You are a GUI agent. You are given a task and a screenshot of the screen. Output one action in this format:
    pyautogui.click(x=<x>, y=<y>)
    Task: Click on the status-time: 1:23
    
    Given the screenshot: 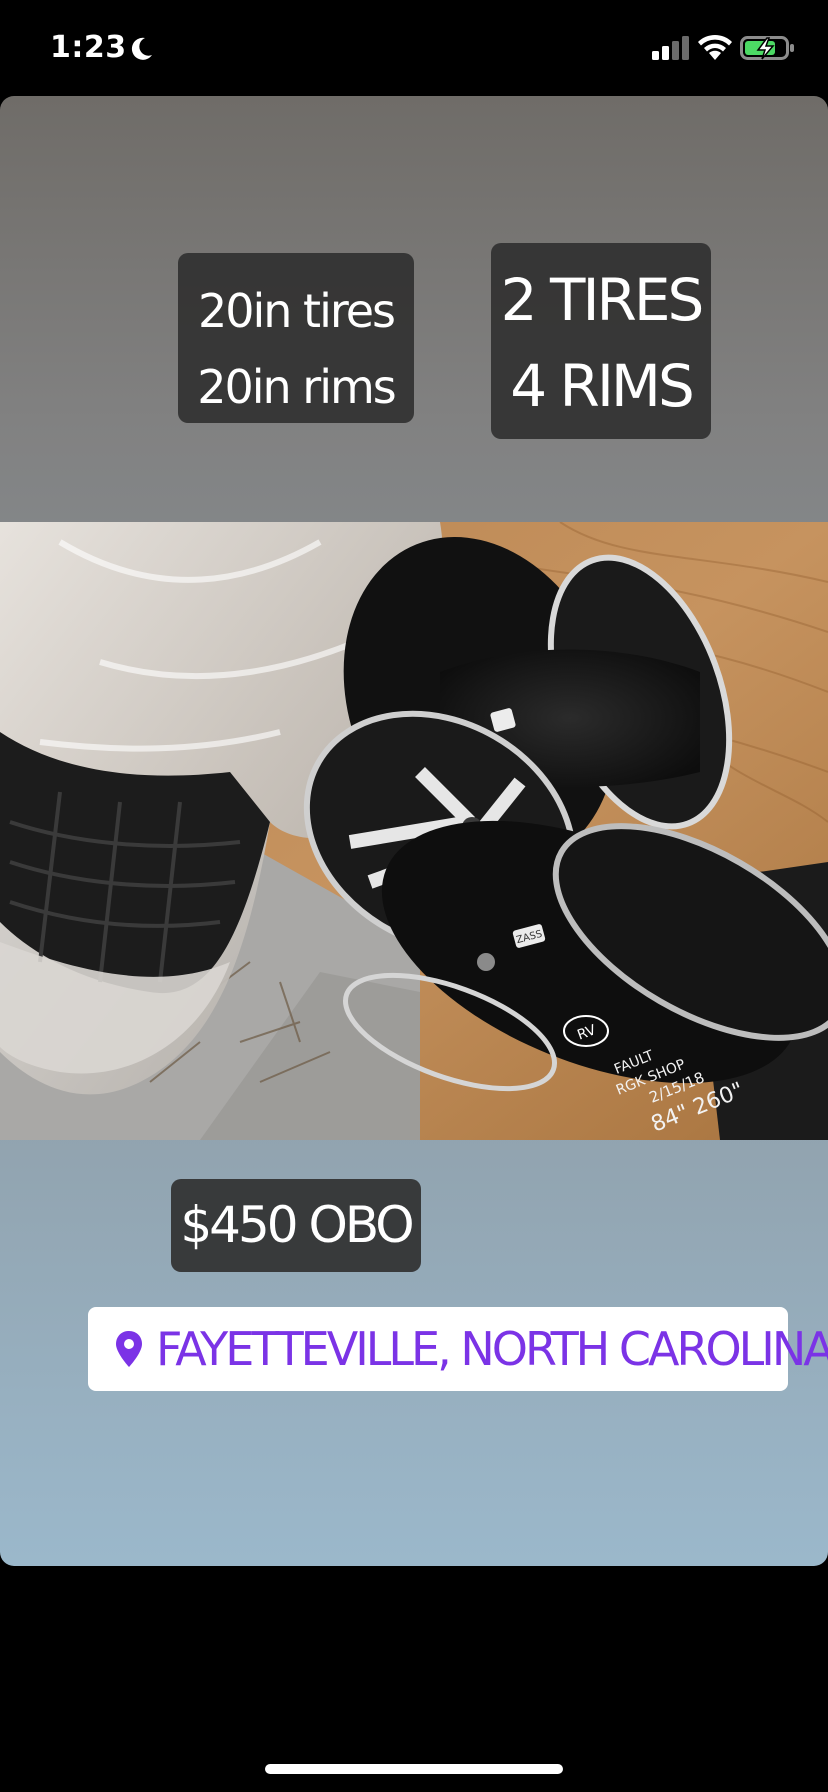 What is the action you would take?
    pyautogui.click(x=88, y=47)
    